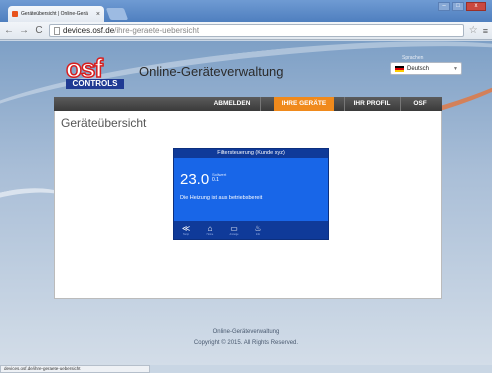  What do you see at coordinates (195, 179) in the screenshot?
I see `device-temperature: 23.0` at bounding box center [195, 179].